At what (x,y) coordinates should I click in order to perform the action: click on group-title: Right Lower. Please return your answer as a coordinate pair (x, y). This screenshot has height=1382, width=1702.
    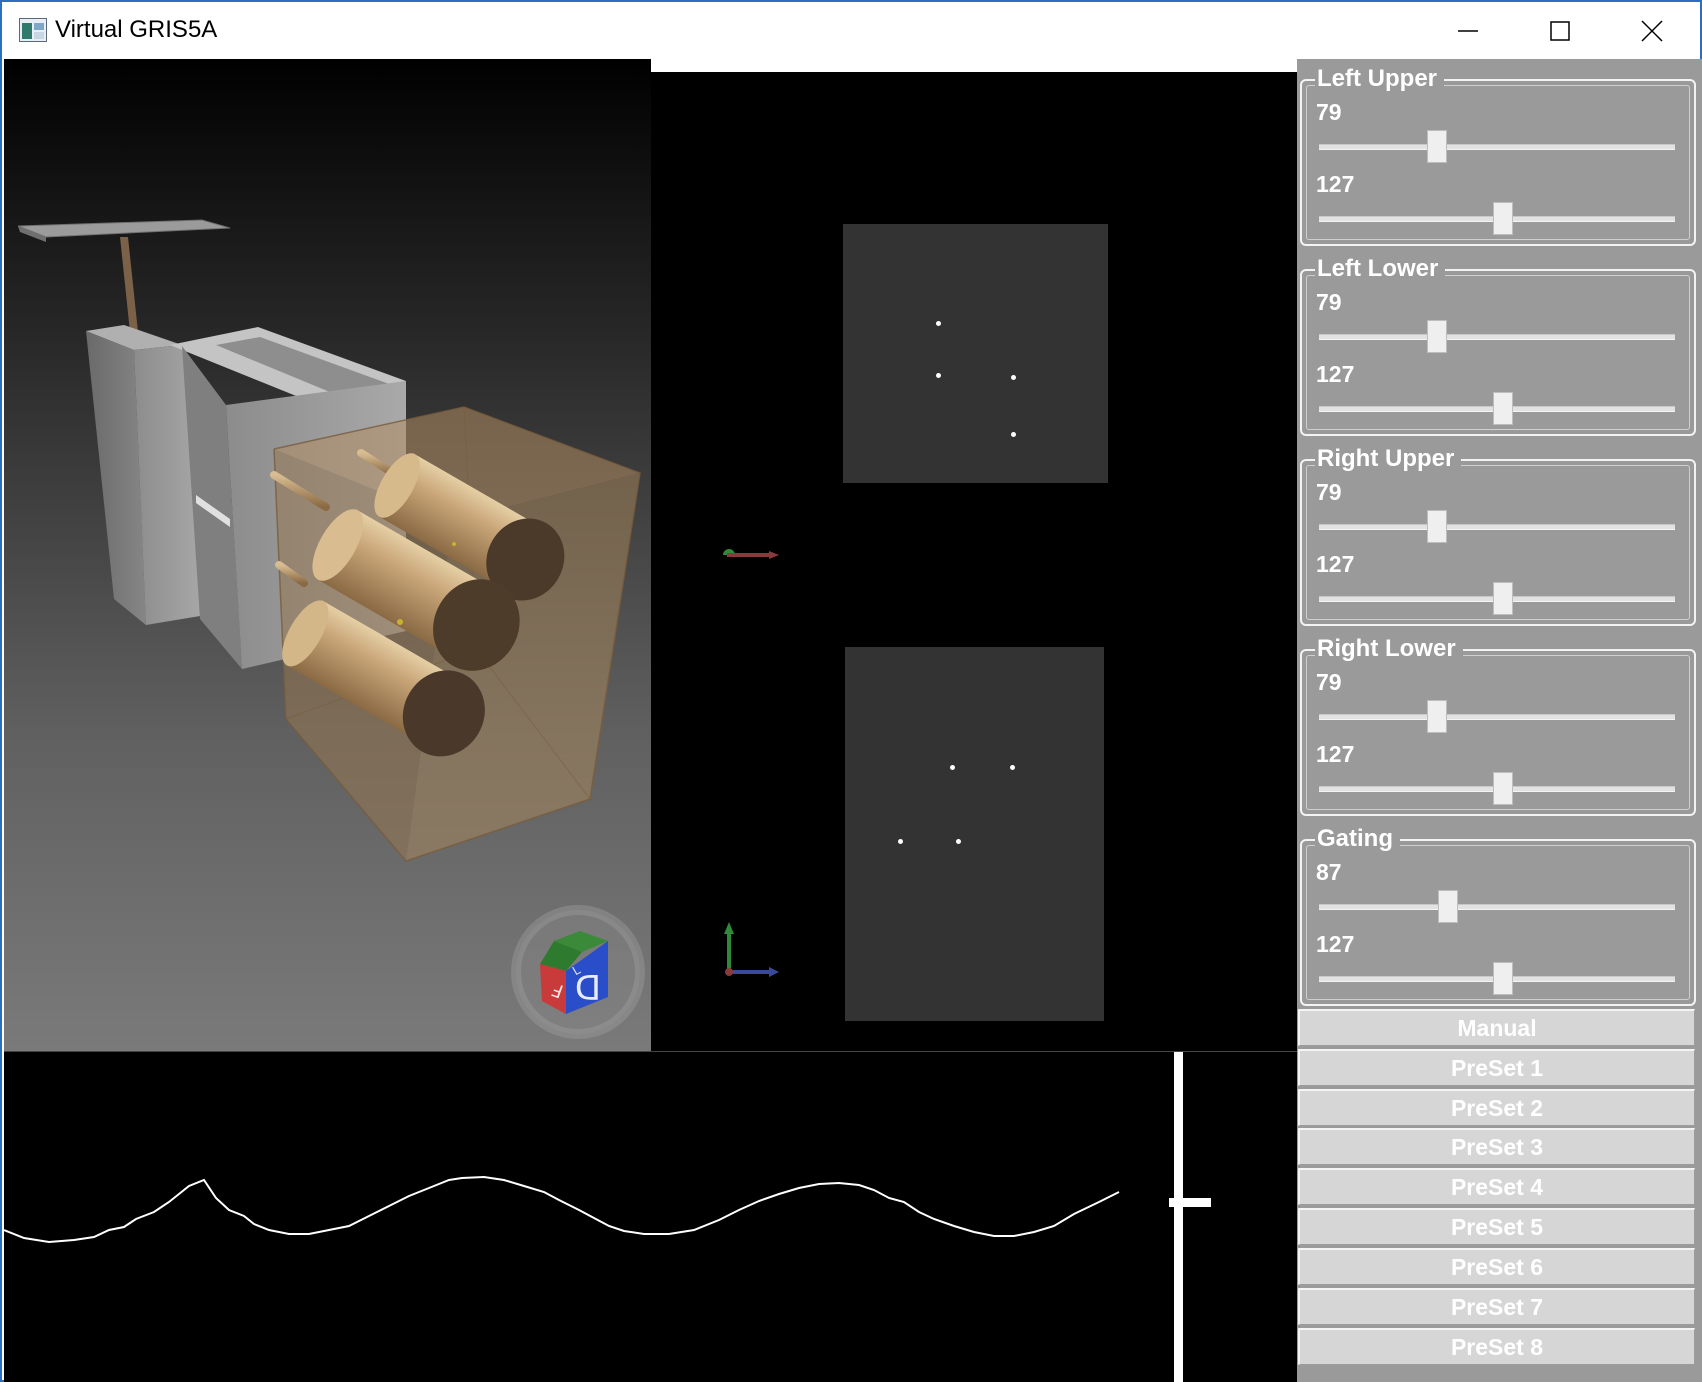
    Looking at the image, I should click on (1389, 649).